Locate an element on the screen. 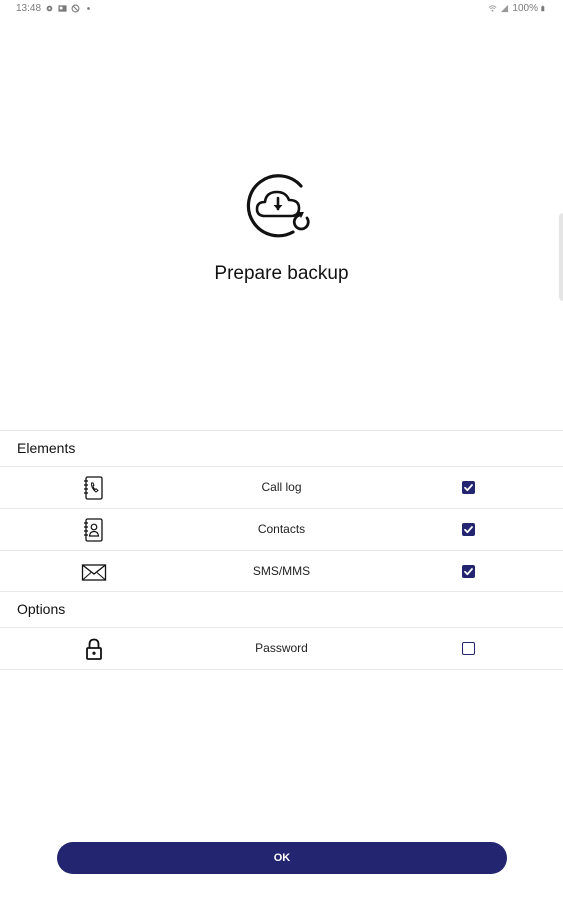 This screenshot has width=563, height=900. row-label: SMS/MMS is located at coordinates (281, 571).